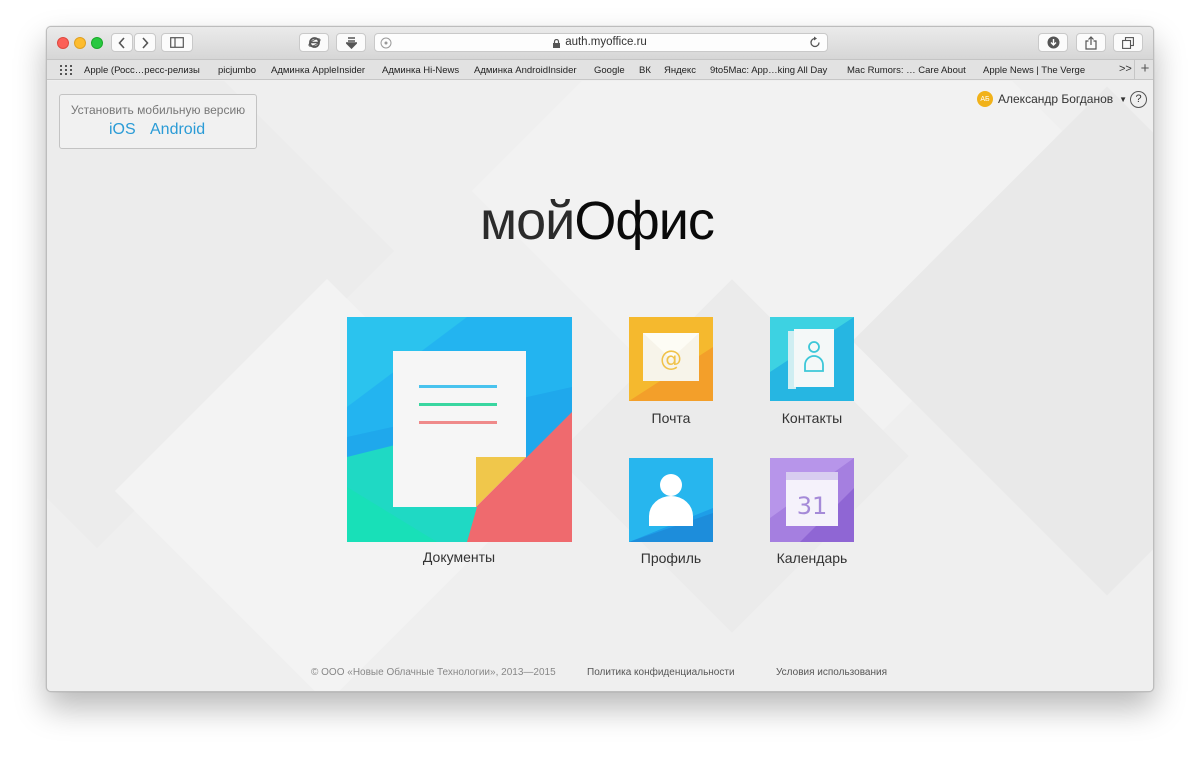 The width and height of the screenshot is (1200, 759). Describe the element at coordinates (812, 506) in the screenshot. I see `svg-text: 31` at that location.